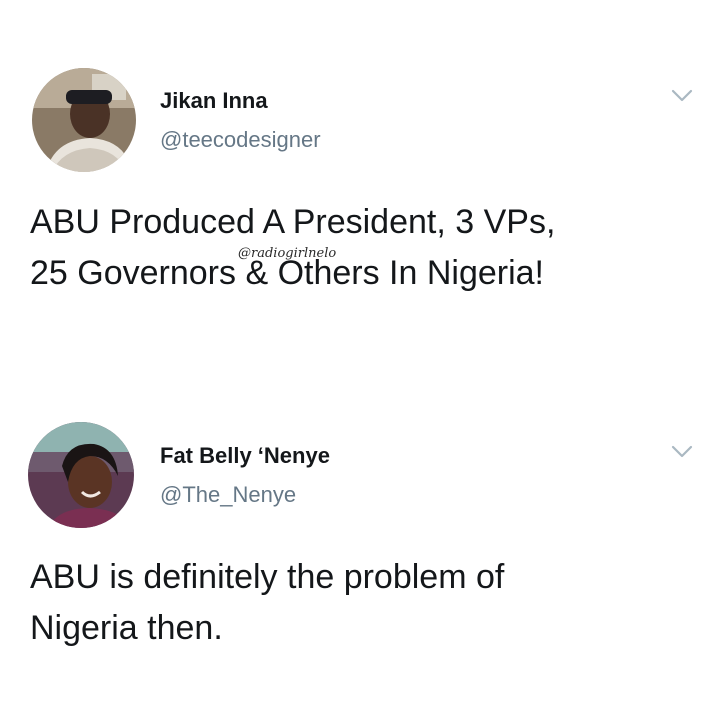 This screenshot has width=720, height=720. What do you see at coordinates (287, 253) in the screenshot?
I see `watermark-text: @radiogirlnelo` at bounding box center [287, 253].